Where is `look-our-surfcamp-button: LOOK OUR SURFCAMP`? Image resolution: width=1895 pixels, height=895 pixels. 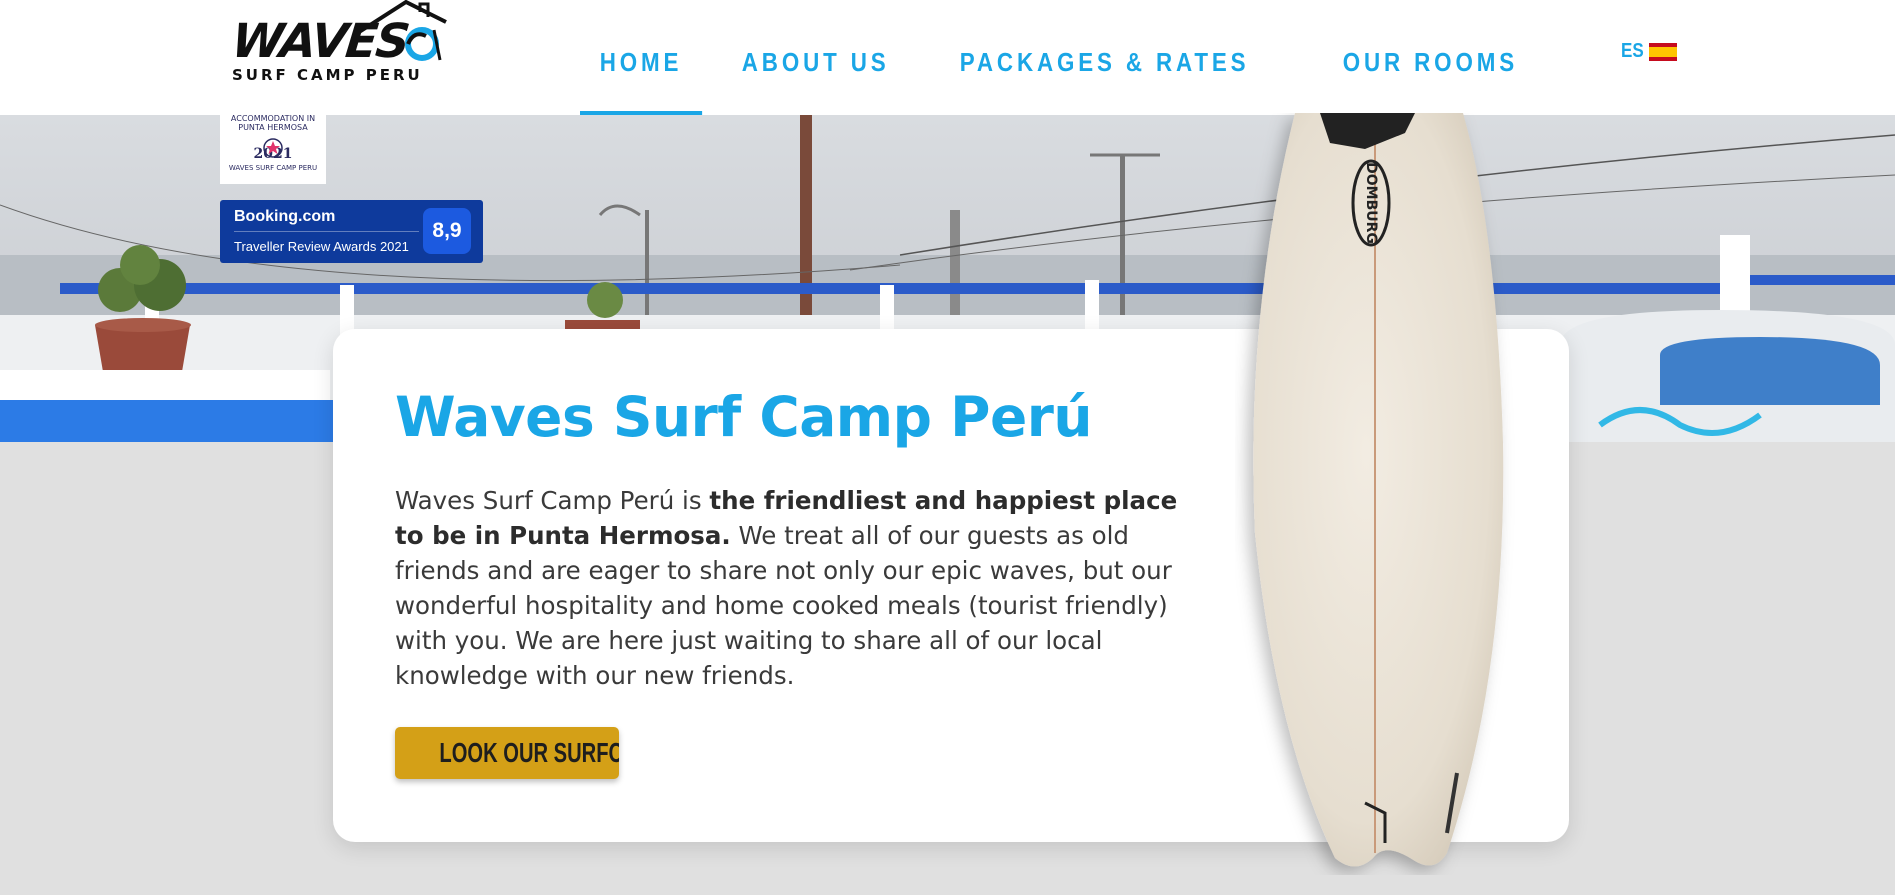 look-our-surfcamp-button: LOOK OUR SURFCAMP is located at coordinates (507, 753).